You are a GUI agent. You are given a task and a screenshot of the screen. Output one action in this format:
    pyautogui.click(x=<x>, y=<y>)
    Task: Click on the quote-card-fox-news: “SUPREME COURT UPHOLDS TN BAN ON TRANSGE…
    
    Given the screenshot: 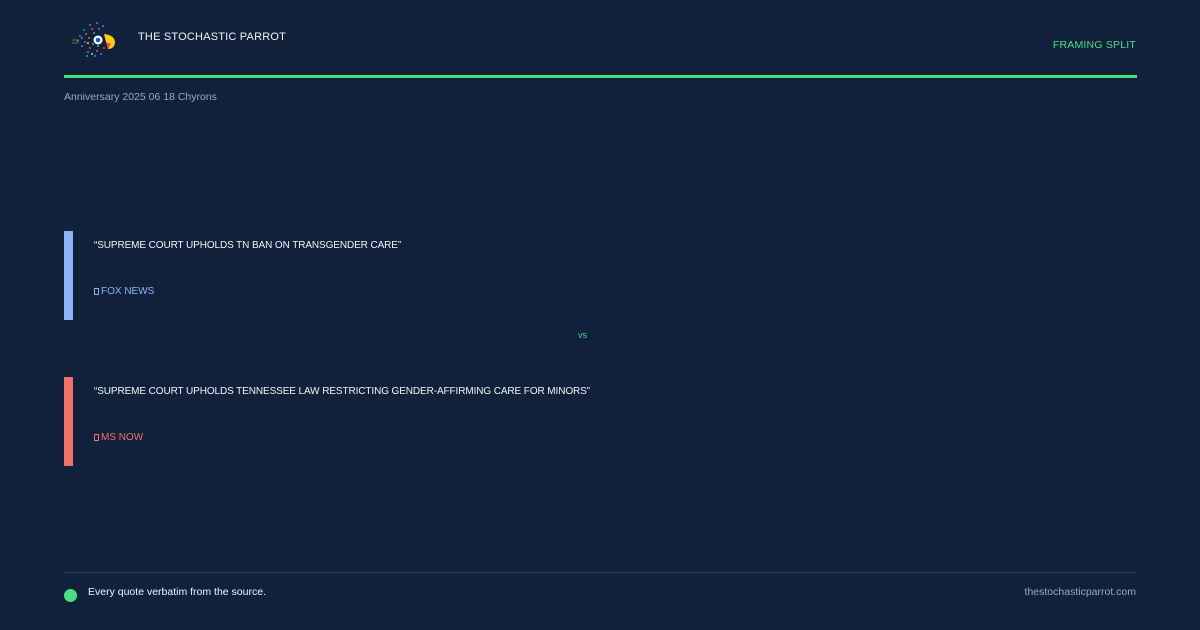 What is the action you would take?
    pyautogui.click(x=374, y=275)
    